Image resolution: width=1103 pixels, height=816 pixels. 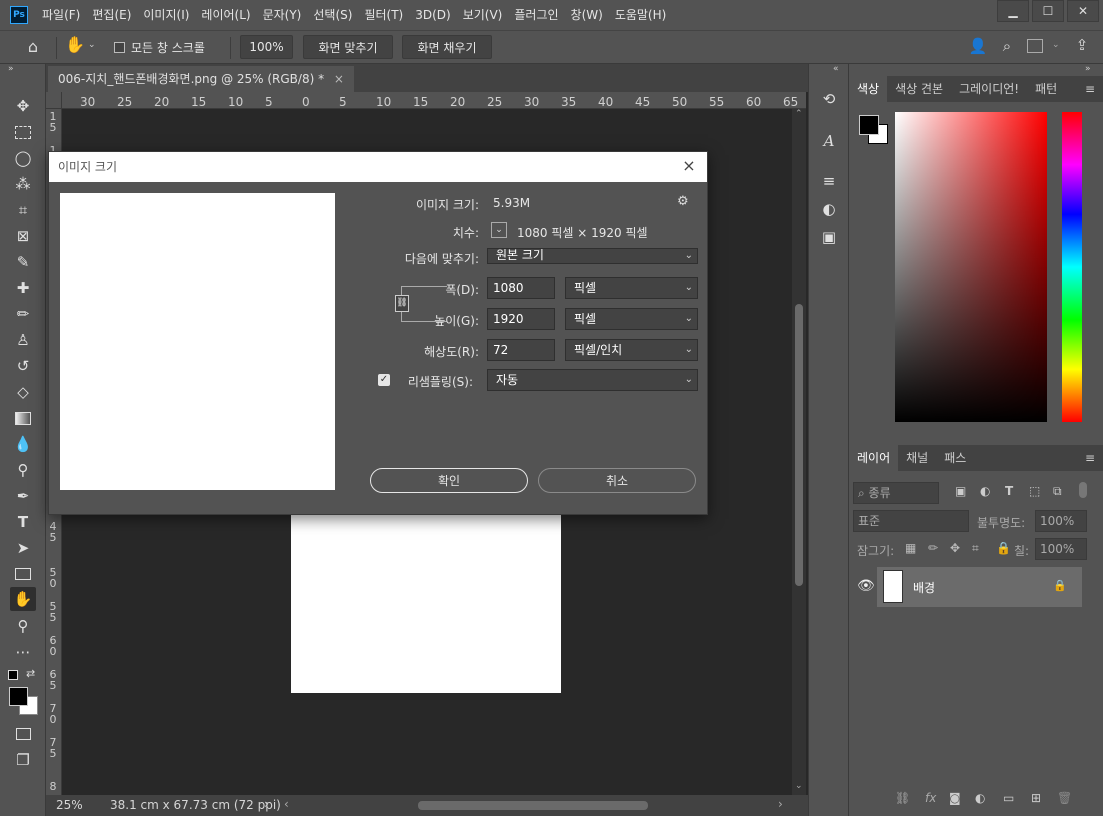 What do you see at coordinates (683, 201) in the screenshot?
I see `gear-icon: ⚙` at bounding box center [683, 201].